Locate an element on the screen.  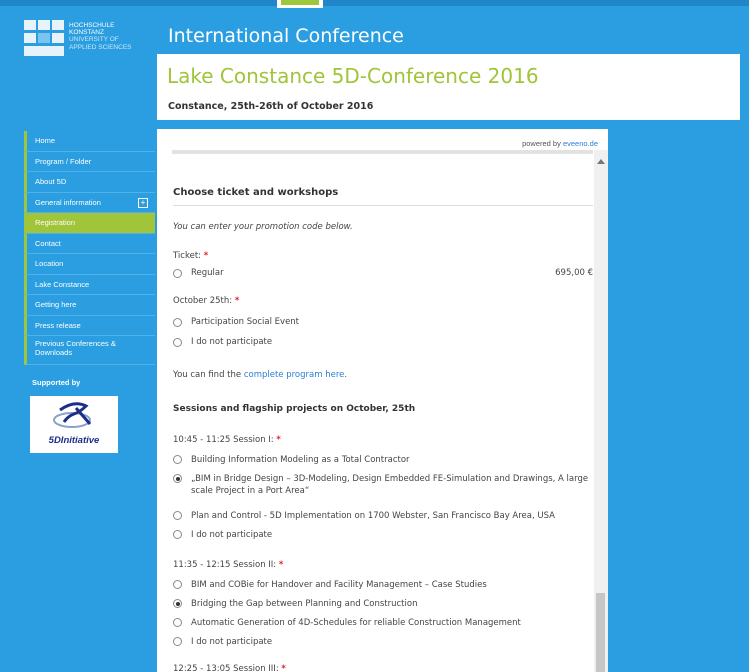
plus-box-icon: + is located at coordinates (143, 202).